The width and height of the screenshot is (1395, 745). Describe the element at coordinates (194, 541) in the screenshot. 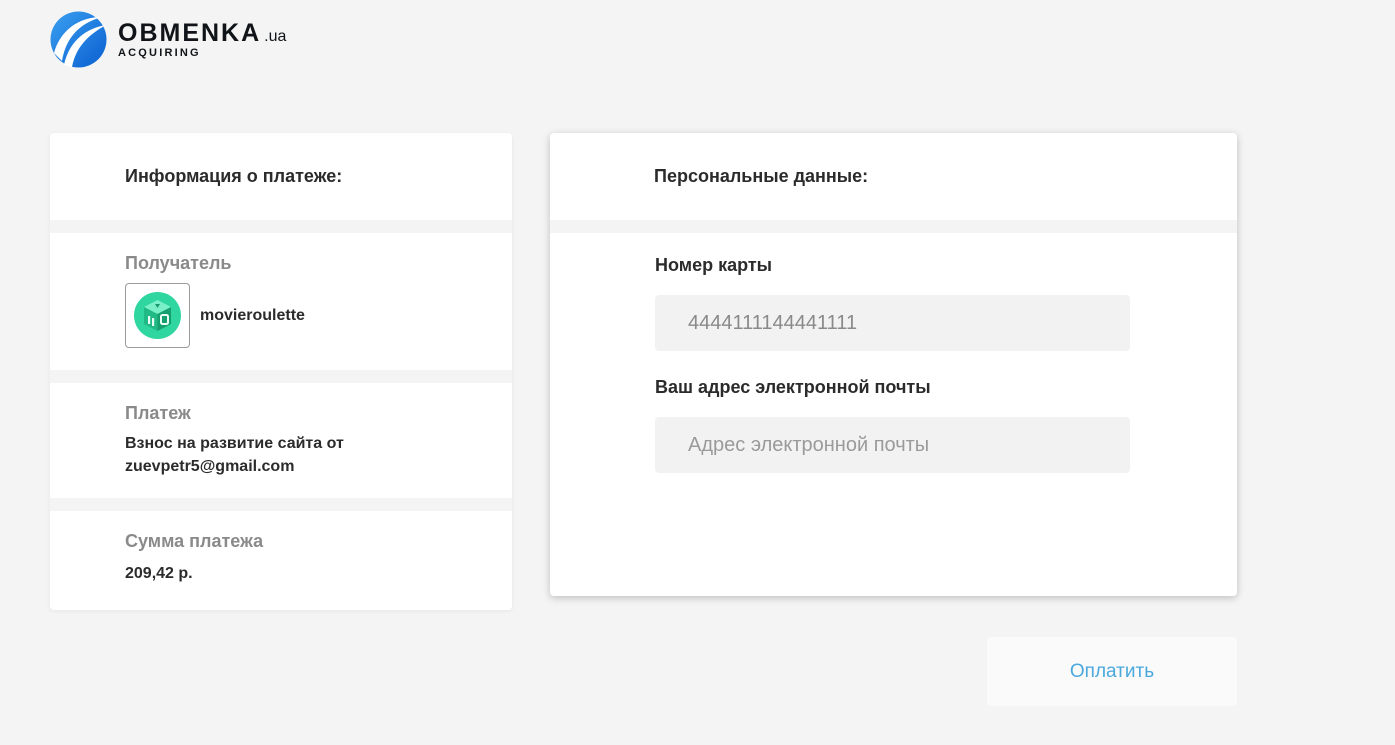

I see `amount-label: Сумма платежа` at that location.